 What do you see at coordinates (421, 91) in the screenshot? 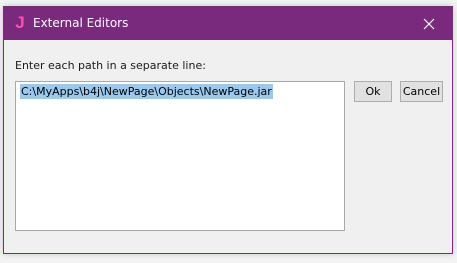
I see `cancel-button: Cancel` at bounding box center [421, 91].